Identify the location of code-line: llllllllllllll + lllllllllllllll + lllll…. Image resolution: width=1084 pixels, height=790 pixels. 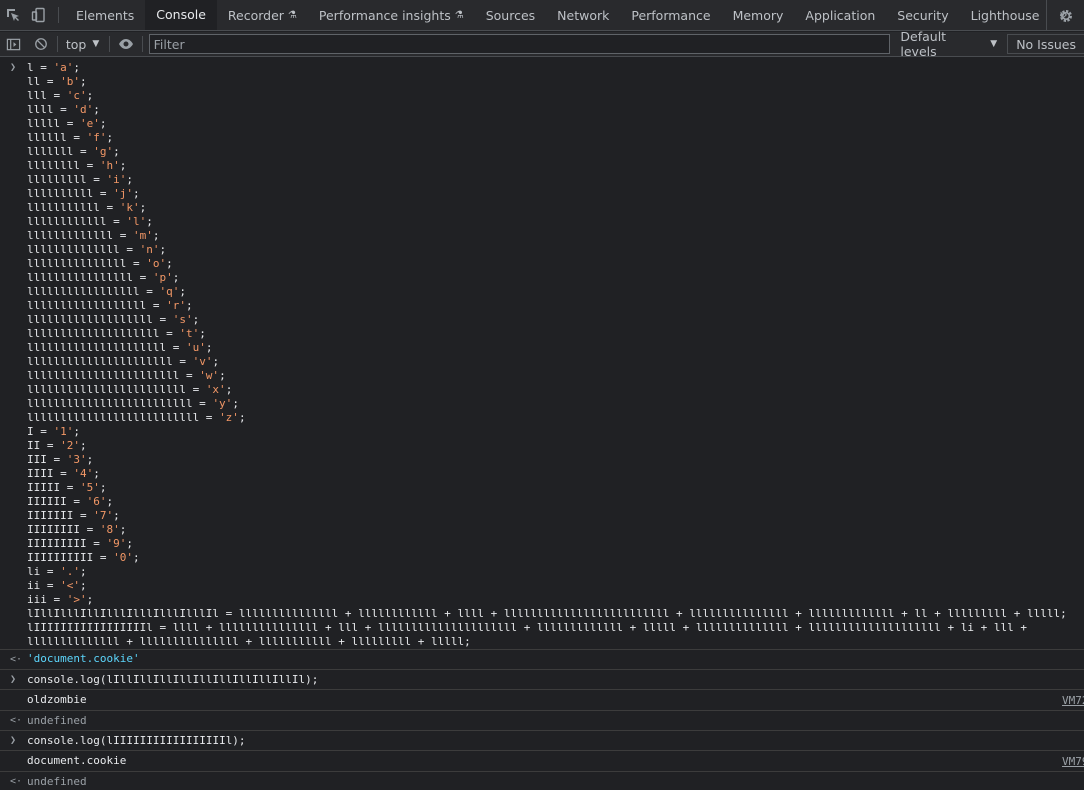
(249, 641).